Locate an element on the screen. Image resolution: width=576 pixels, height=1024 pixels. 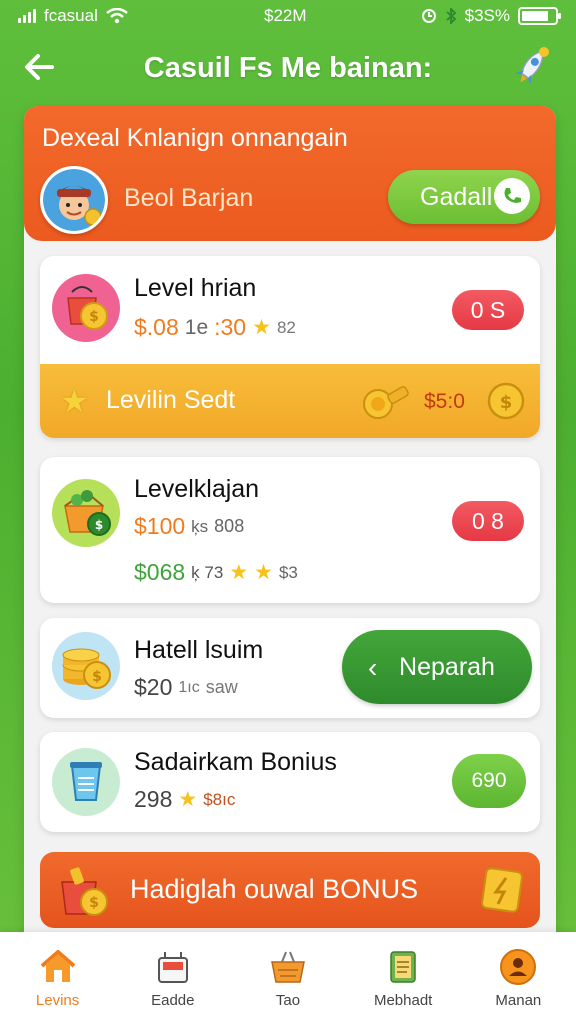
card-title: Sadairkam Bonius is located at coordinates (235, 762).